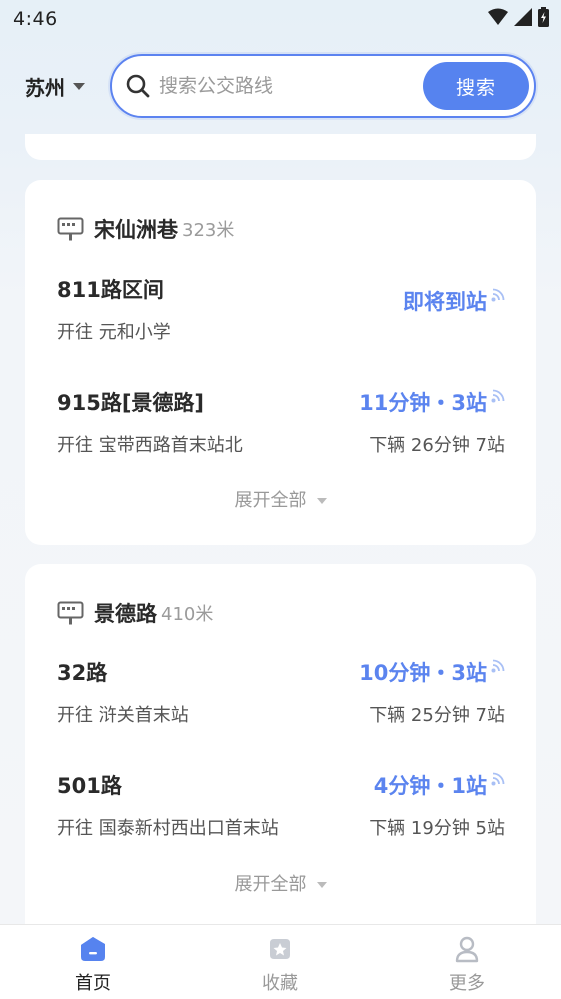 This screenshot has width=561, height=999. Describe the element at coordinates (543, 17) in the screenshot. I see `battery-icon` at that location.